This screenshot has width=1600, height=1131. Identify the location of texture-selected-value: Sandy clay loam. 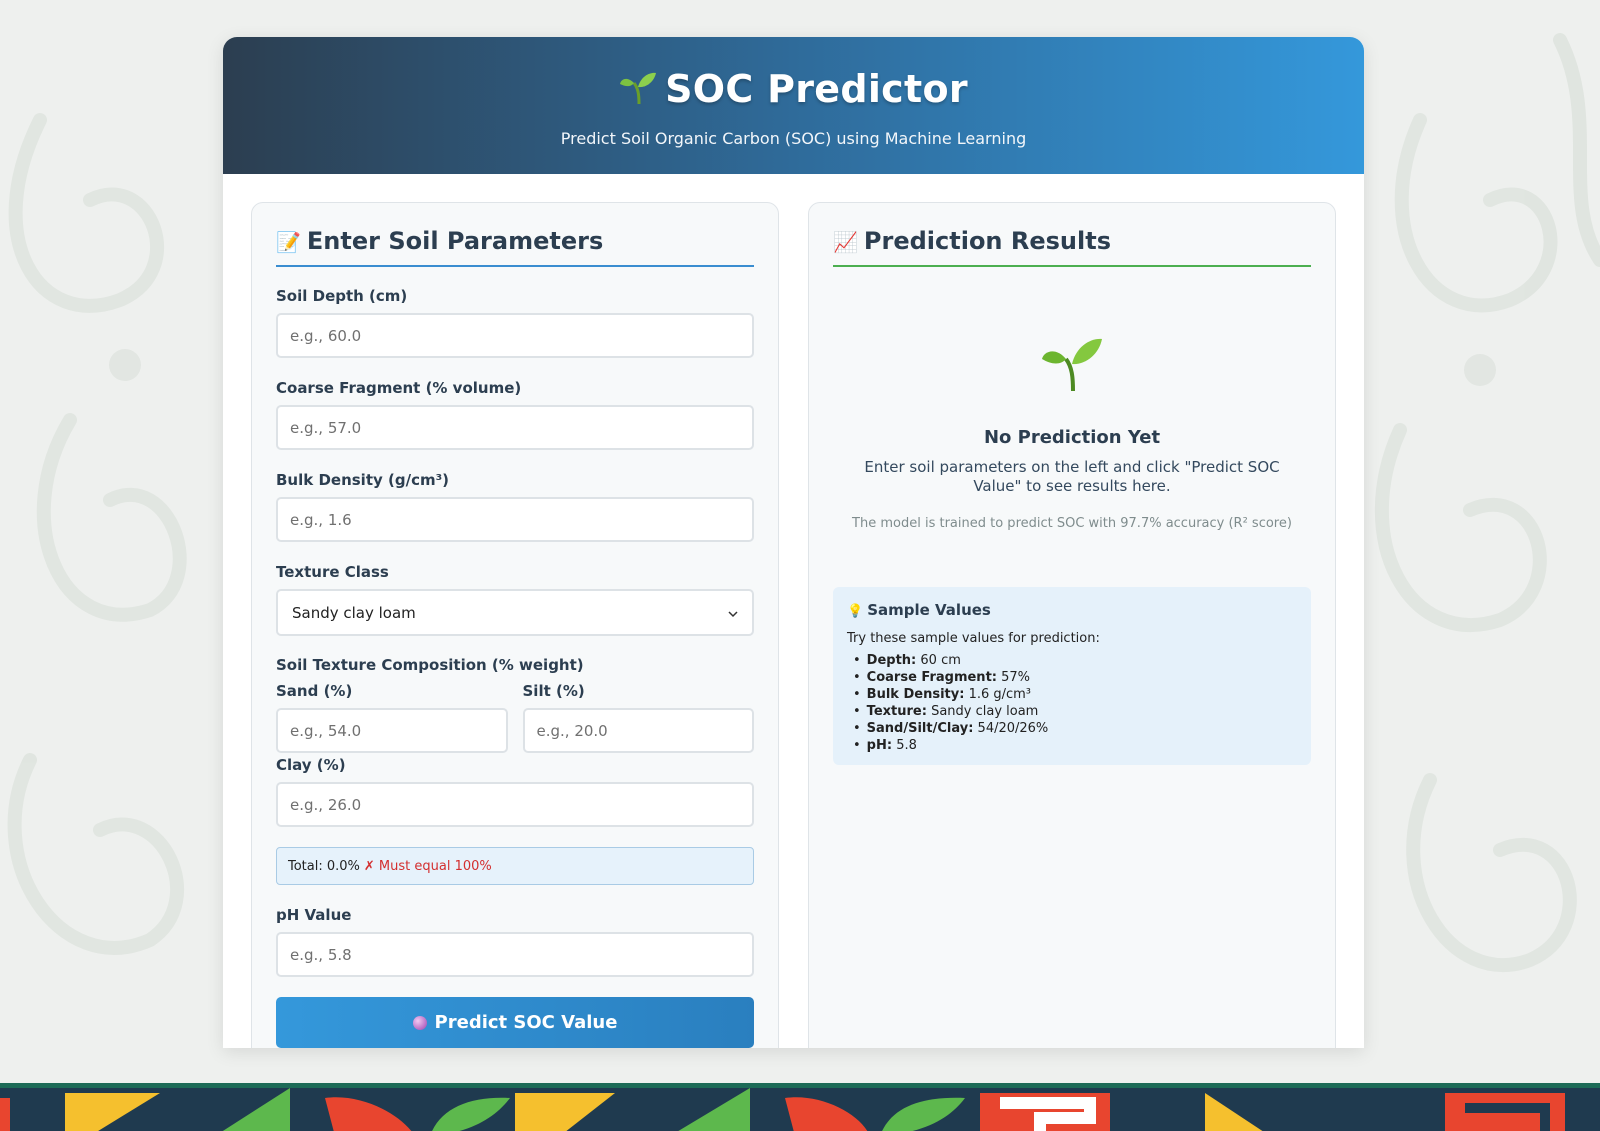
(354, 612).